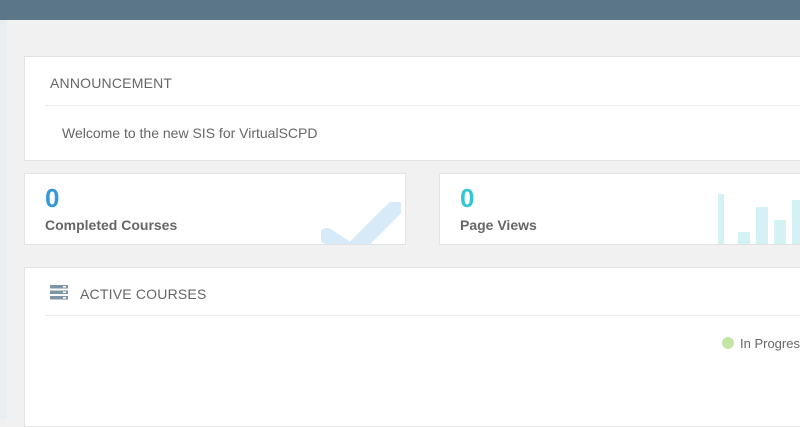 This screenshot has width=800, height=427. What do you see at coordinates (422, 315) in the screenshot?
I see `active-courses-divider` at bounding box center [422, 315].